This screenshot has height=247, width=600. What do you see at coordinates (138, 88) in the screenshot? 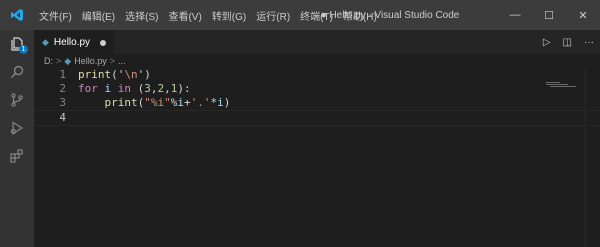
I see `code-token: (` at bounding box center [138, 88].